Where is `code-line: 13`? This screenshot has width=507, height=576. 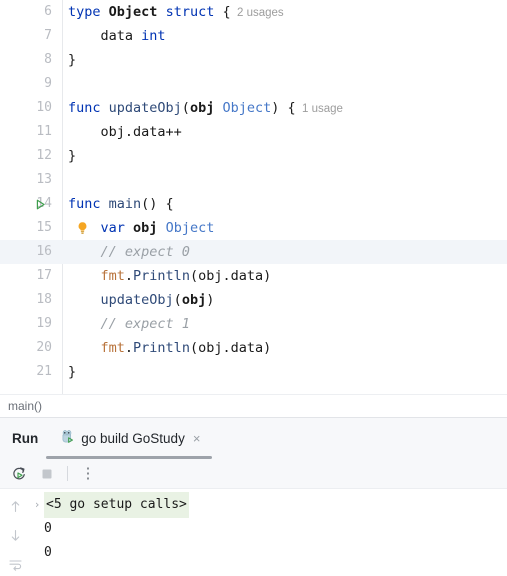
code-line: 13 is located at coordinates (253, 180).